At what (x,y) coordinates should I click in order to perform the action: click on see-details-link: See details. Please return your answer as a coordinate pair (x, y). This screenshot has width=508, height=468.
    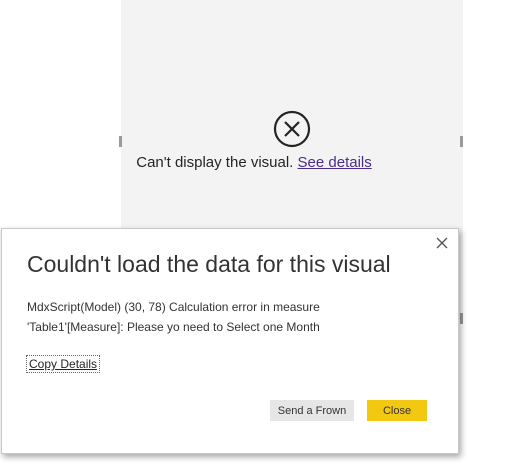
    Looking at the image, I should click on (335, 162).